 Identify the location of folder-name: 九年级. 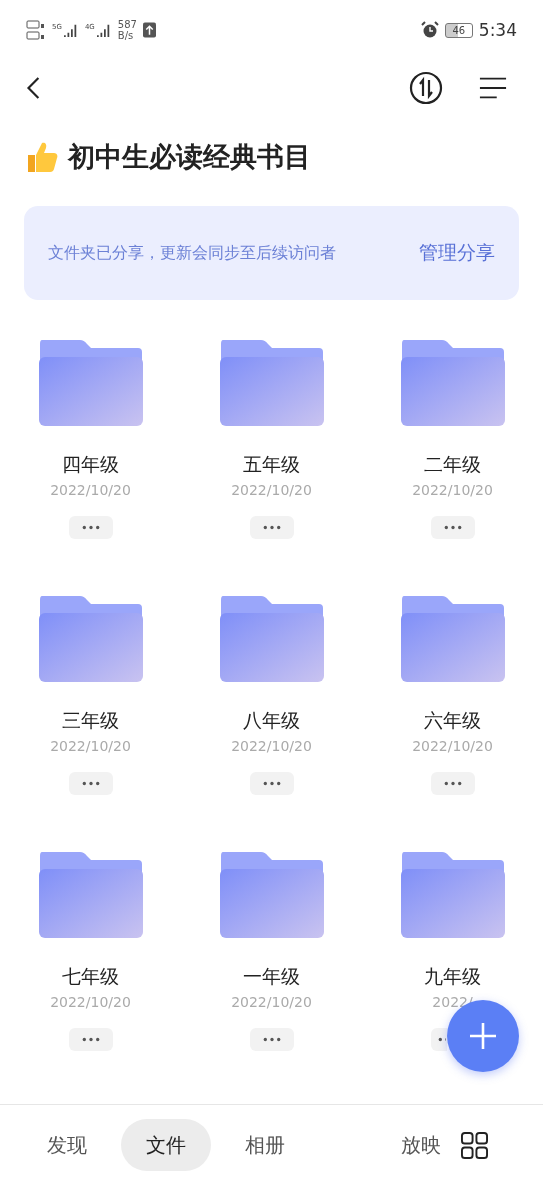
(452, 976).